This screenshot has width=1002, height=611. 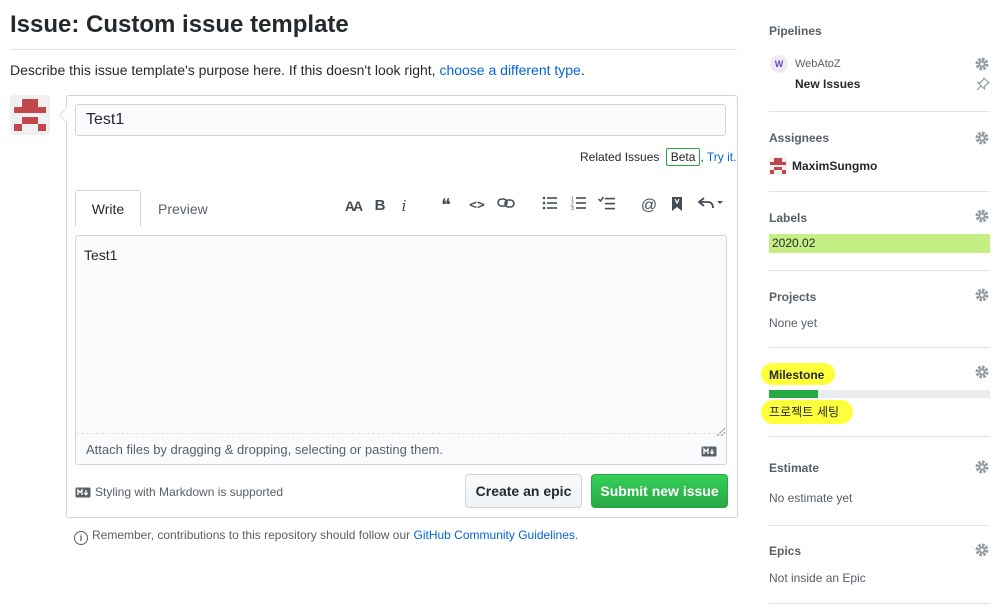 I want to click on svg-text: 3, so click(x=572, y=208).